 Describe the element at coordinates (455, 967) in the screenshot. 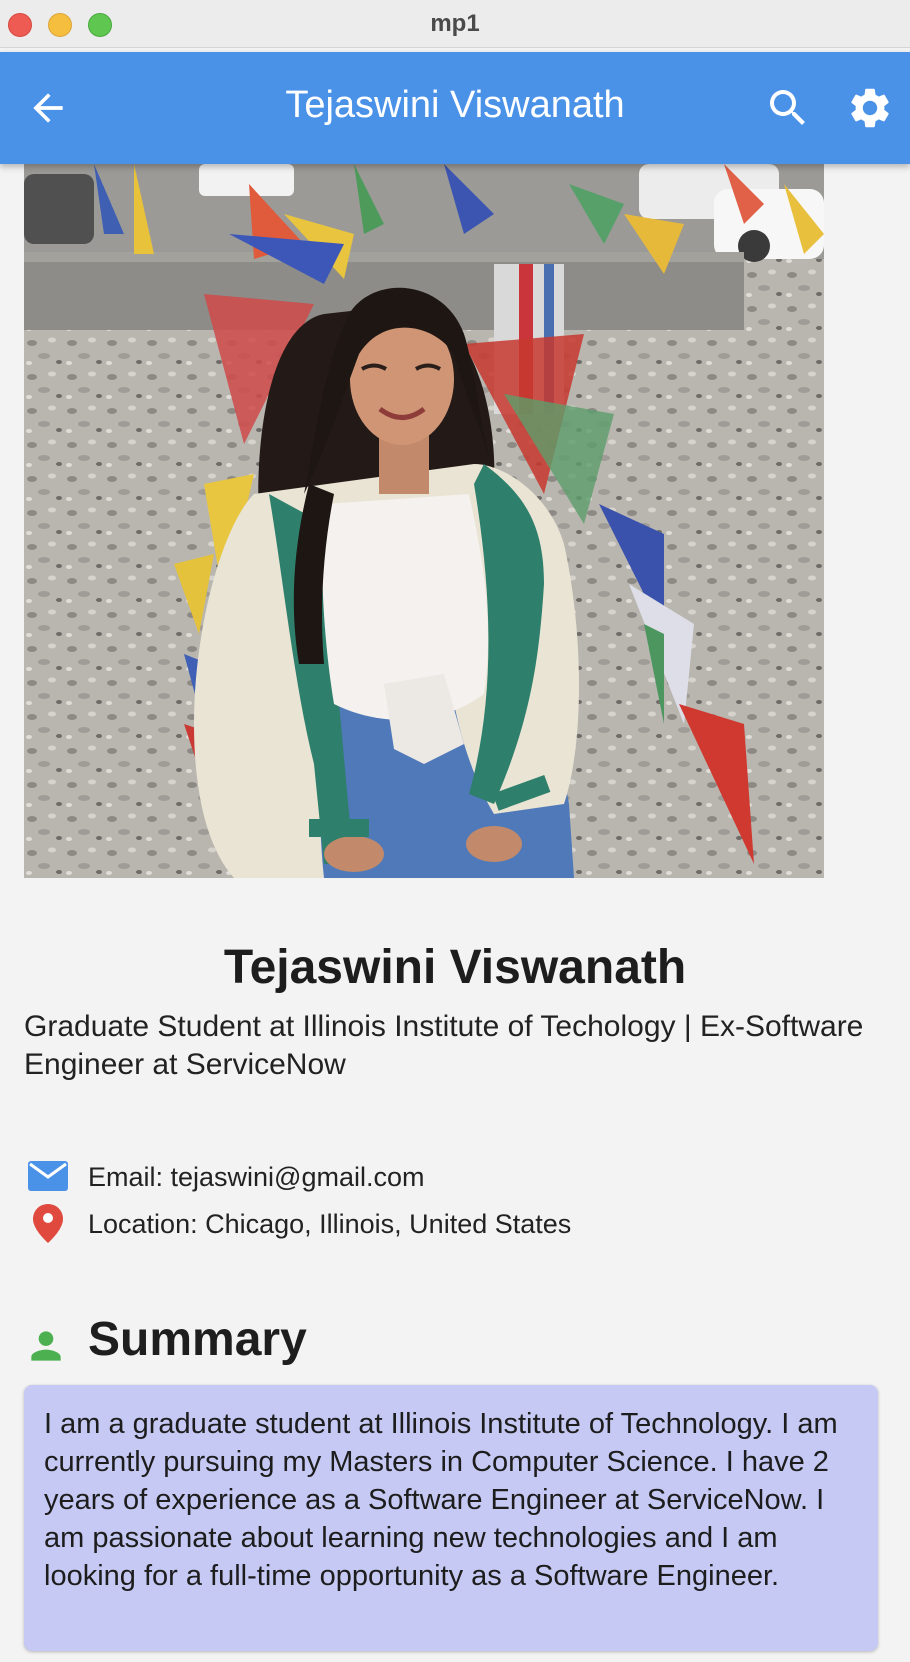

I see `profile-name: Tejaswini Viswanath` at that location.